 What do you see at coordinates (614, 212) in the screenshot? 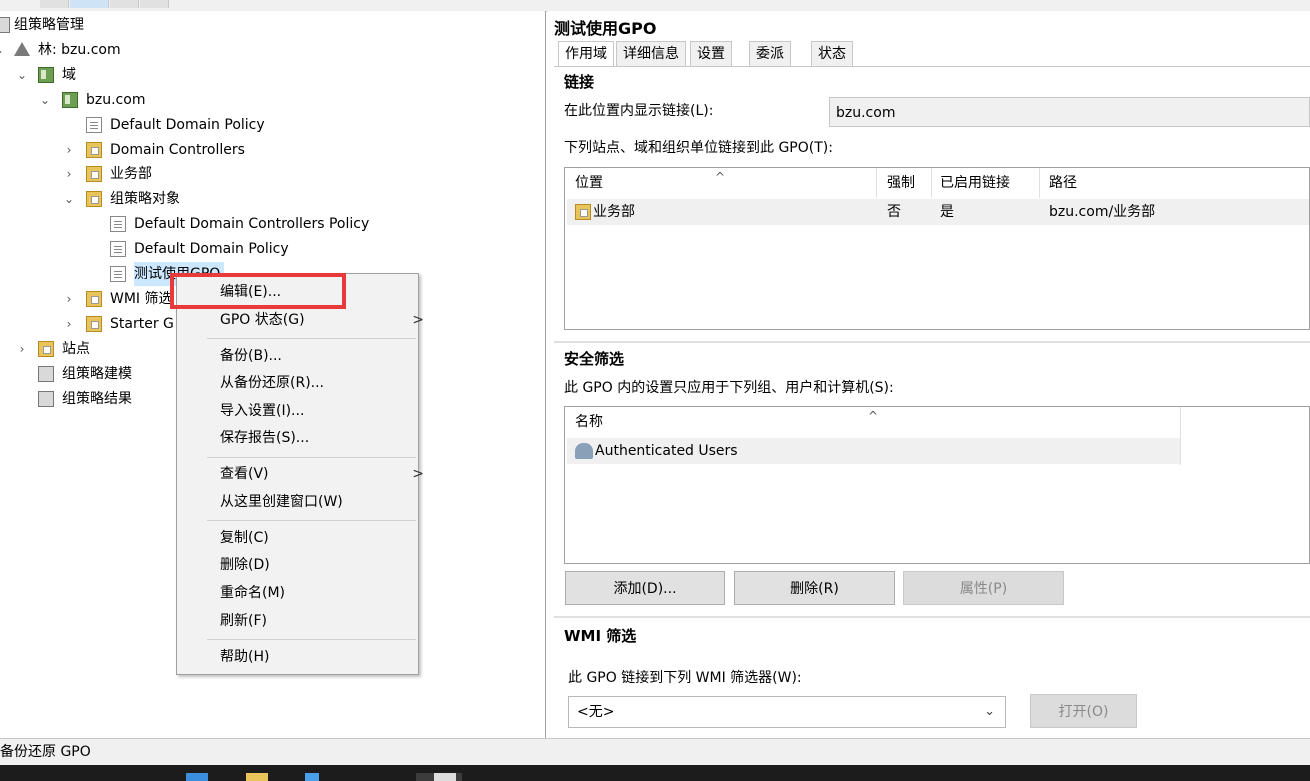
I see `cell-location: 业务部` at bounding box center [614, 212].